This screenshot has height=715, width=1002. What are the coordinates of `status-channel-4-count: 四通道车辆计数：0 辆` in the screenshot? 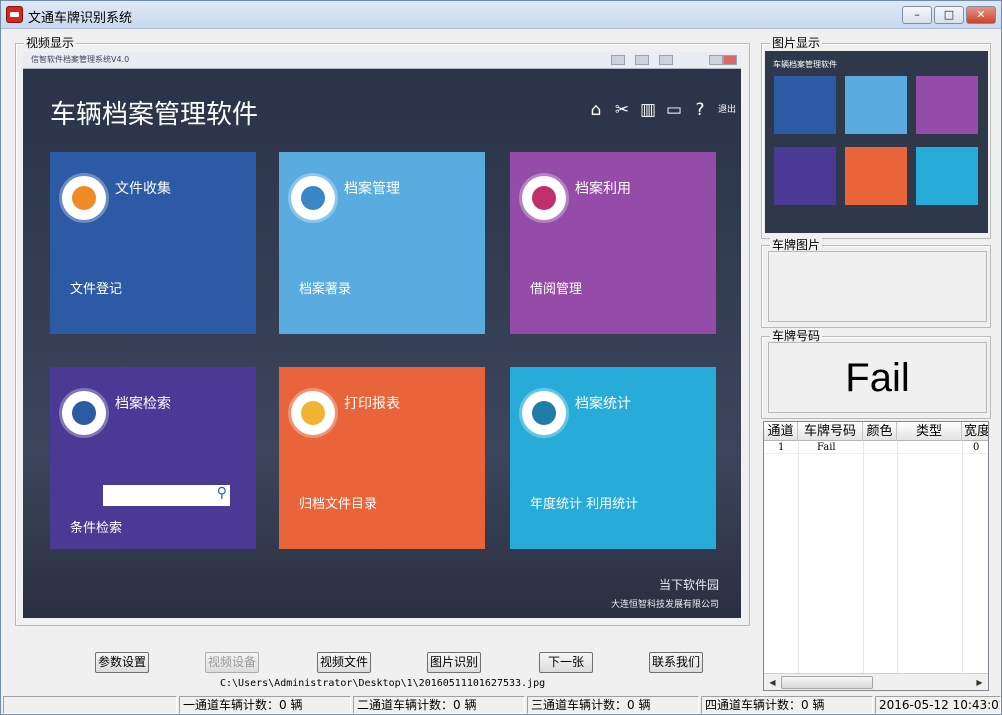 It's located at (787, 705).